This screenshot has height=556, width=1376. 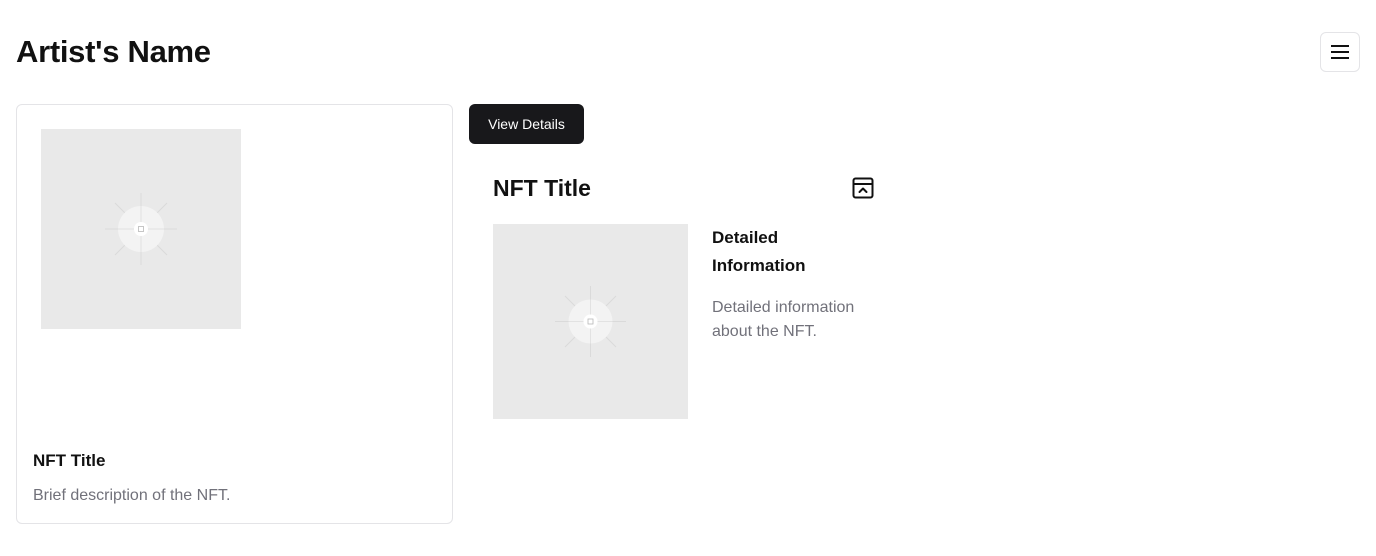 I want to click on page-title: Artist's Name, so click(x=113, y=51).